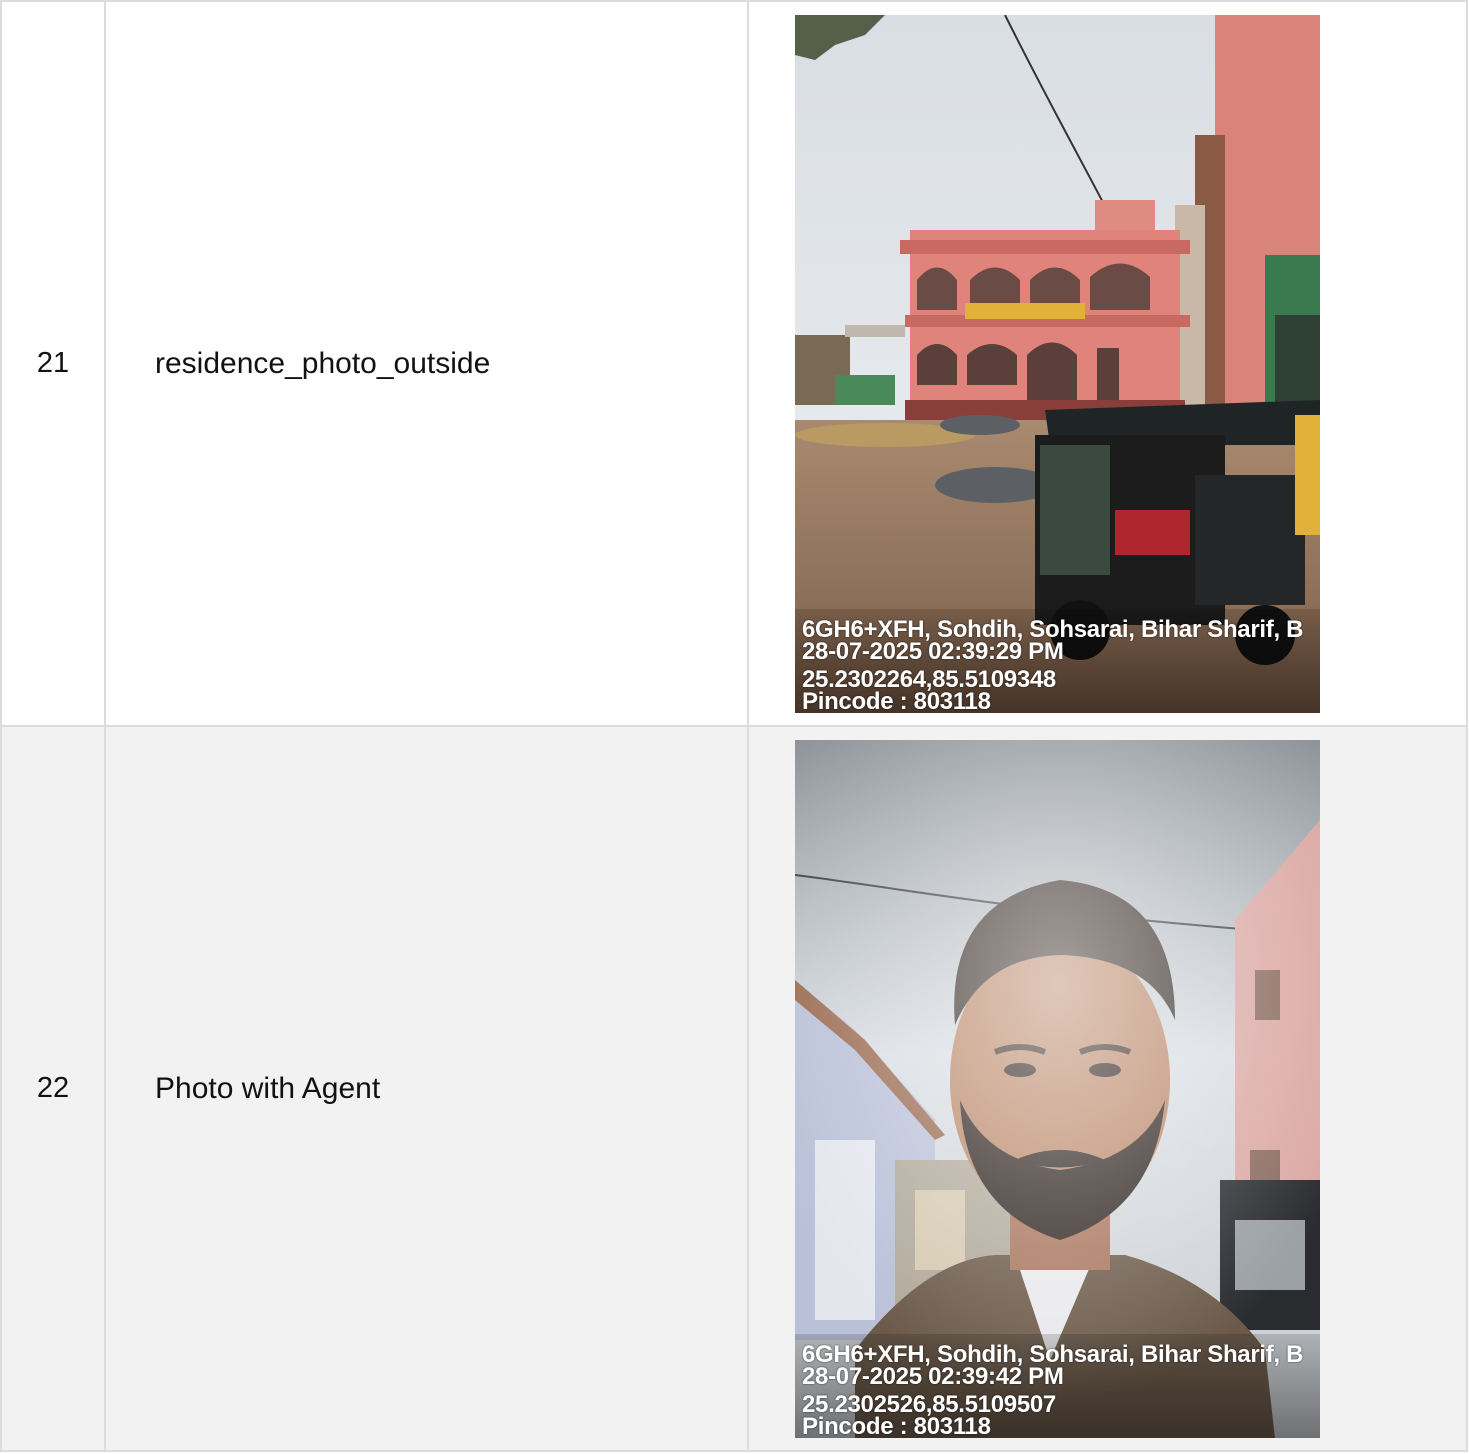  What do you see at coordinates (53, 363) in the screenshot?
I see `row-number: 21` at bounding box center [53, 363].